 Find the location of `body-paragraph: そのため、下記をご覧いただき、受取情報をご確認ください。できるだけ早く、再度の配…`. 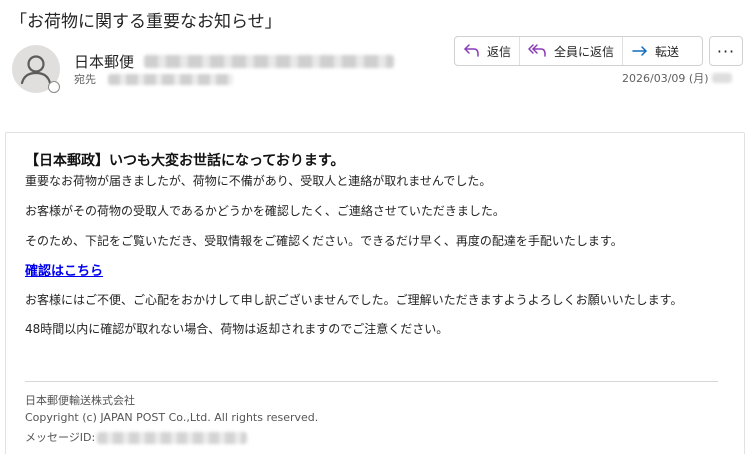

body-paragraph: そのため、下記をご覧いただき、受取情報をご確認ください。できるだけ早く、再度の配… is located at coordinates (324, 241).